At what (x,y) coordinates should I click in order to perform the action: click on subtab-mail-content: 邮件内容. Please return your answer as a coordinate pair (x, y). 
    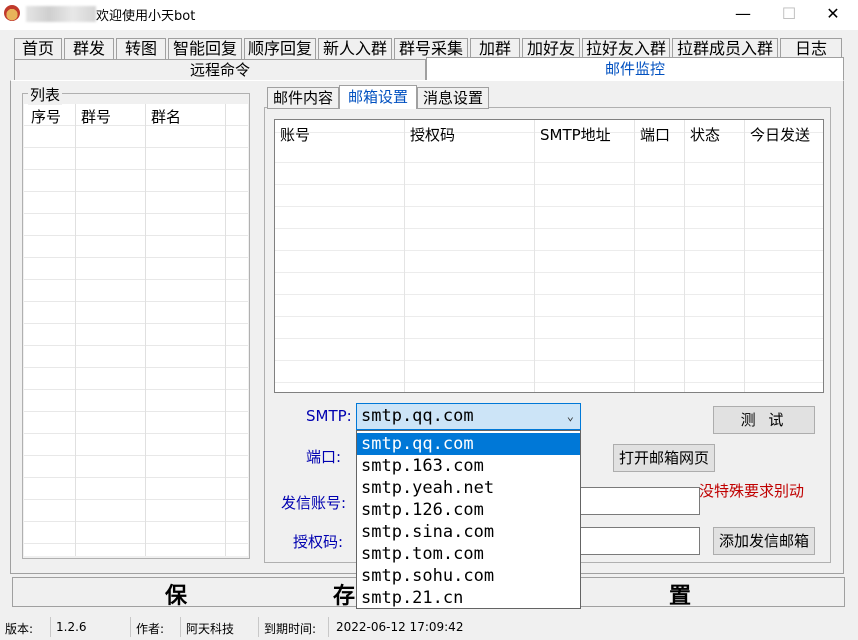
    Looking at the image, I should click on (303, 98).